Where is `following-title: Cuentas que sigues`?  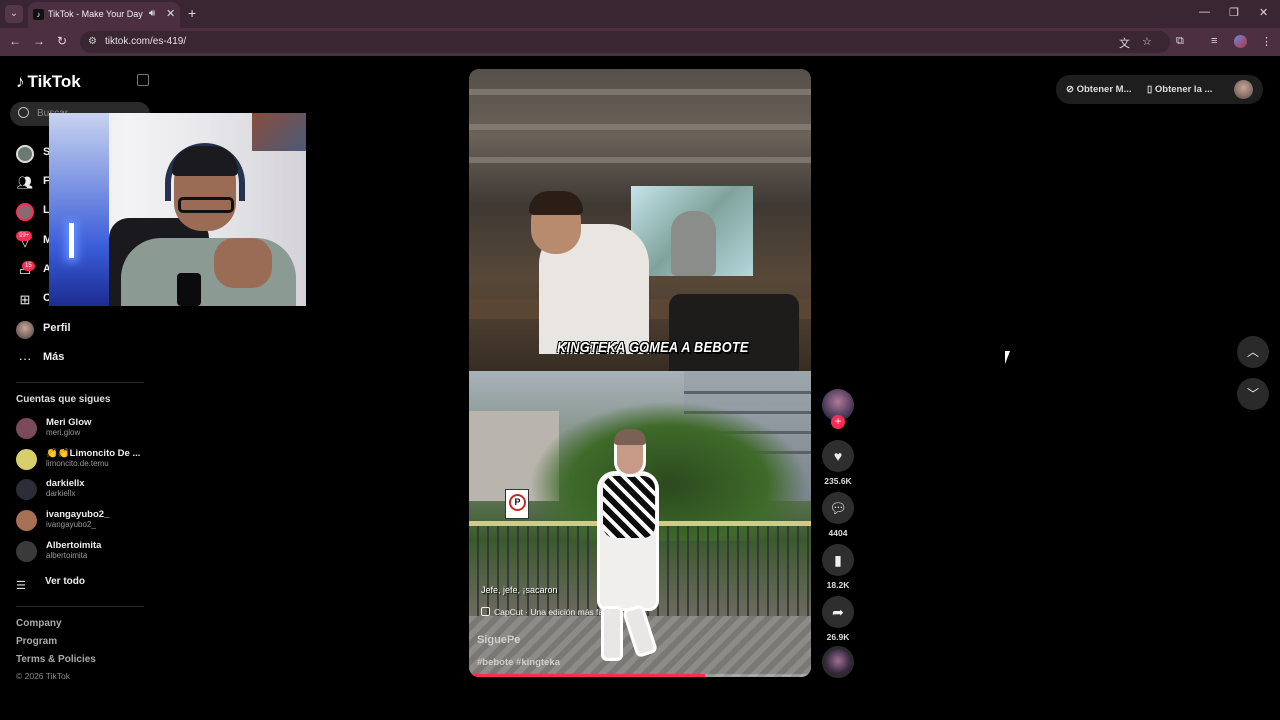 following-title: Cuentas que sigues is located at coordinates (63, 399).